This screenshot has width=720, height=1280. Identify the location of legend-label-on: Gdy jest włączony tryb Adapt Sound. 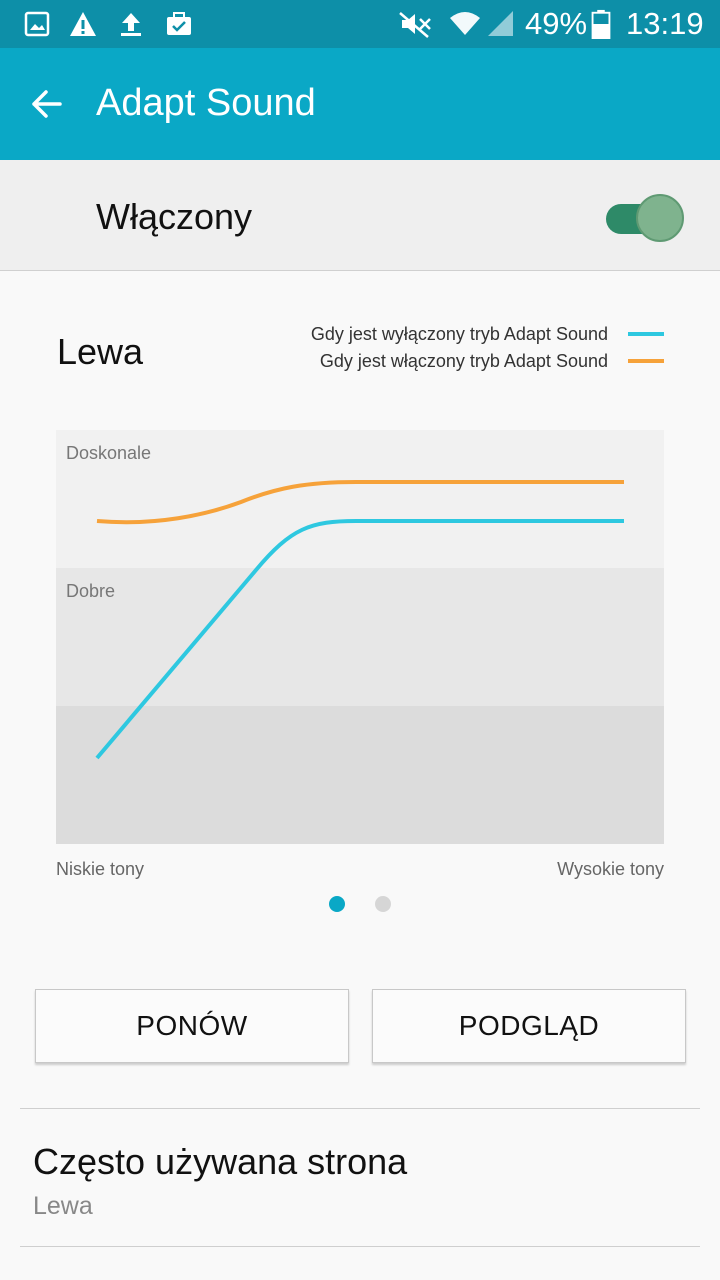
(463, 360).